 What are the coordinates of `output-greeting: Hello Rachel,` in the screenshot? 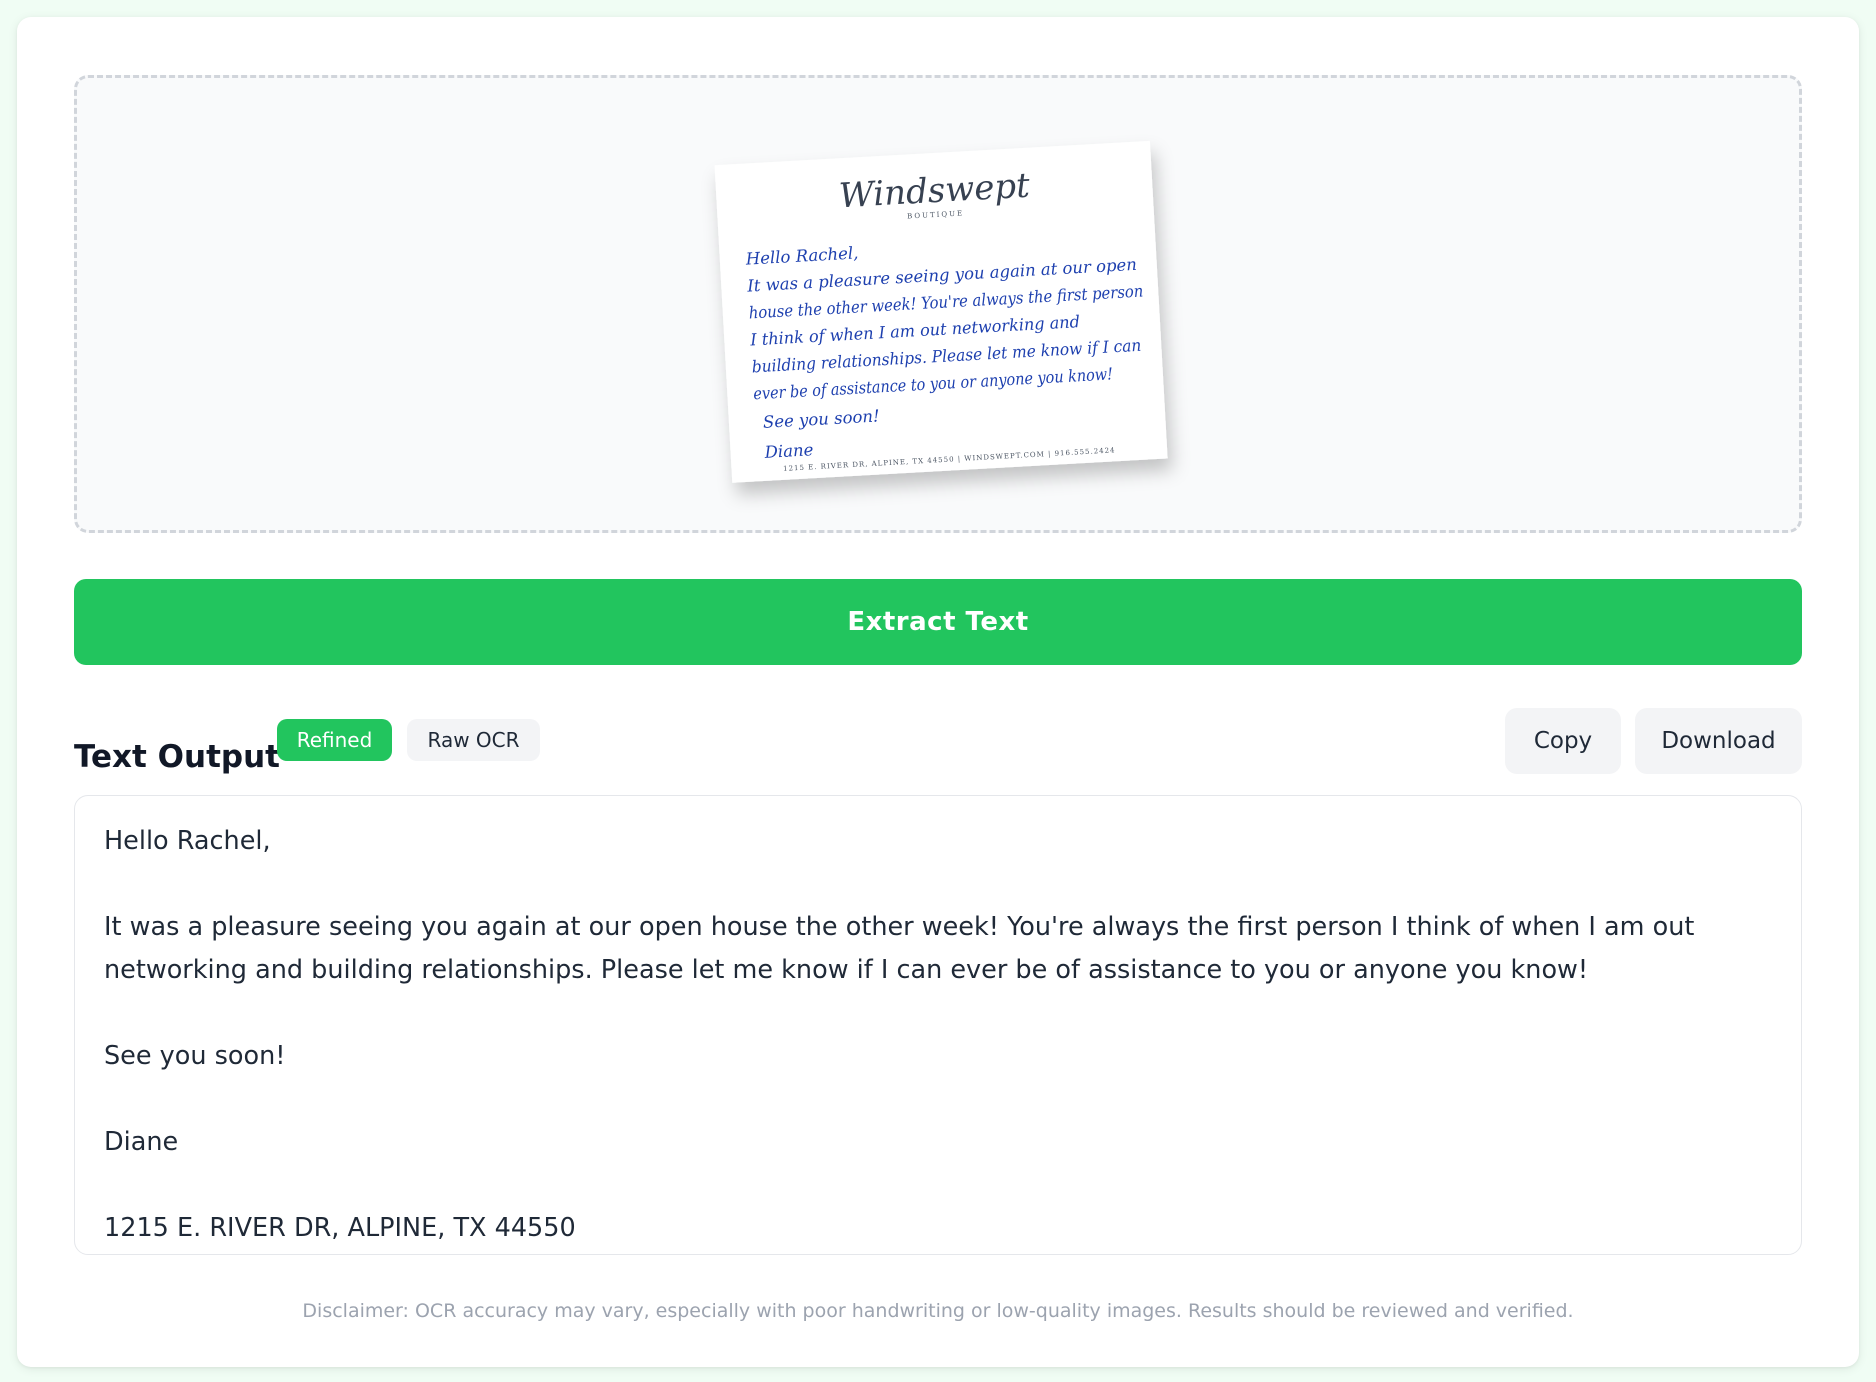 It's located at (187, 841).